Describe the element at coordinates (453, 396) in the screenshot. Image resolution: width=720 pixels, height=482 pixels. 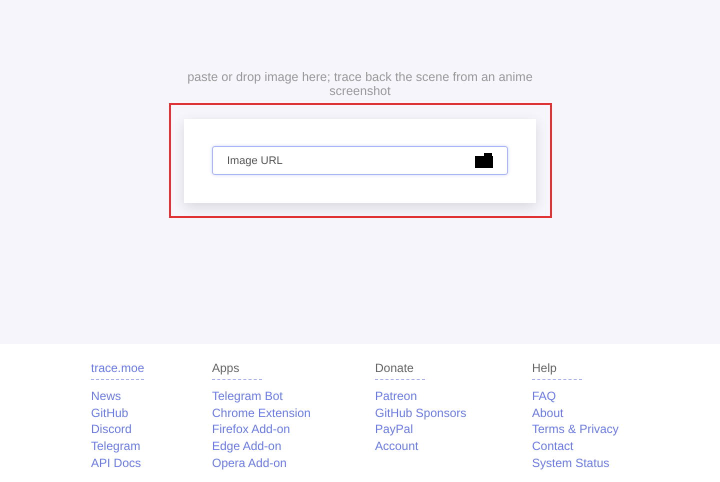
I see `footer-link: Patreon` at that location.